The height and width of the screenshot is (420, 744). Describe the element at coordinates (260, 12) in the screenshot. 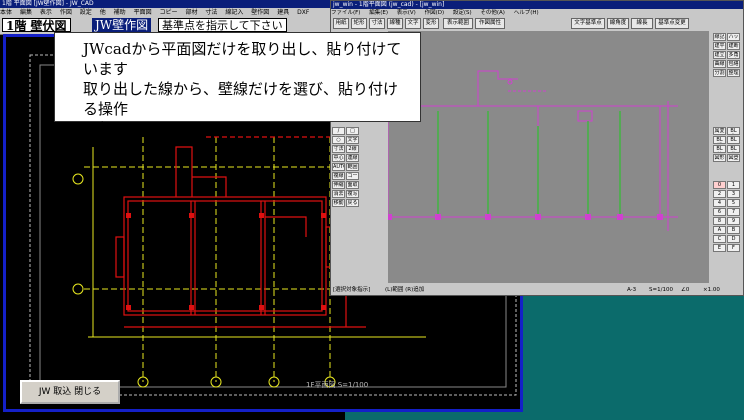

I see `menu-item: 壁作図` at that location.